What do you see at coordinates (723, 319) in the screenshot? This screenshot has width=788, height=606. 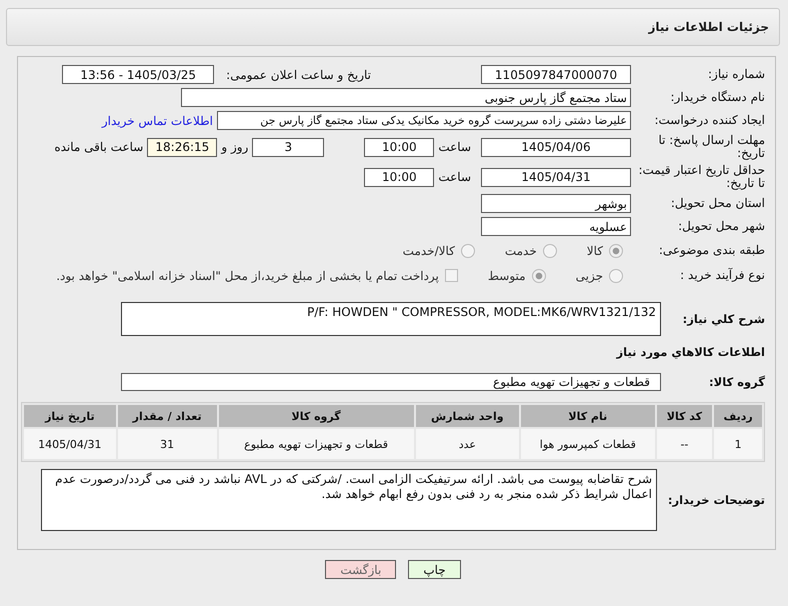 I see `field-label: شرح کلي نیاز:` at bounding box center [723, 319].